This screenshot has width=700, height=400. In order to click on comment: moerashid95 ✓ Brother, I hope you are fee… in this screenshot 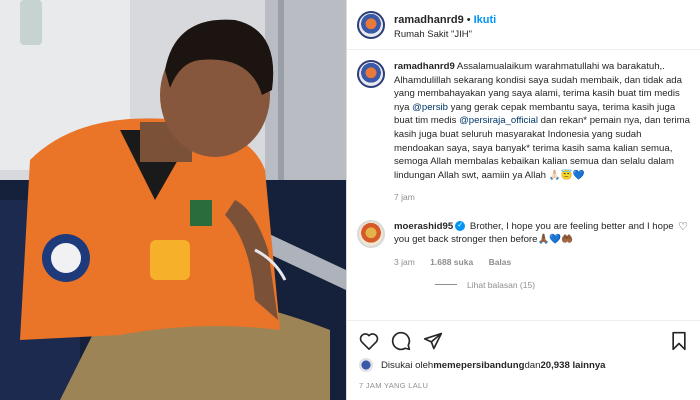, I will do `click(523, 243)`.